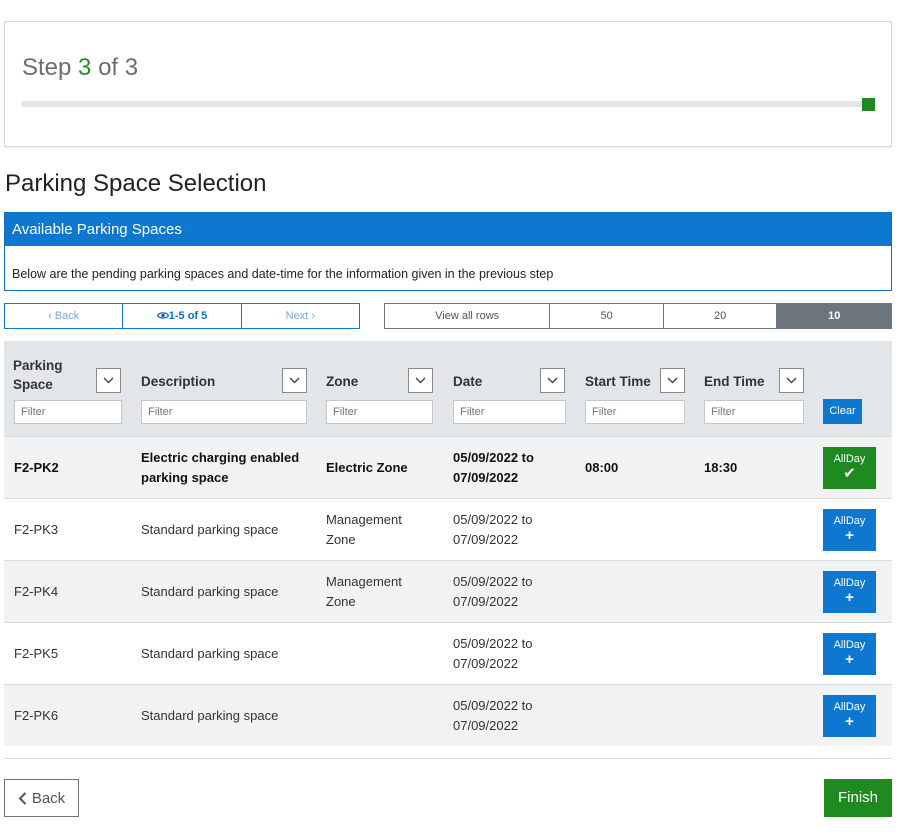  What do you see at coordinates (607, 316) in the screenshot?
I see `rows-option-50: 50` at bounding box center [607, 316].